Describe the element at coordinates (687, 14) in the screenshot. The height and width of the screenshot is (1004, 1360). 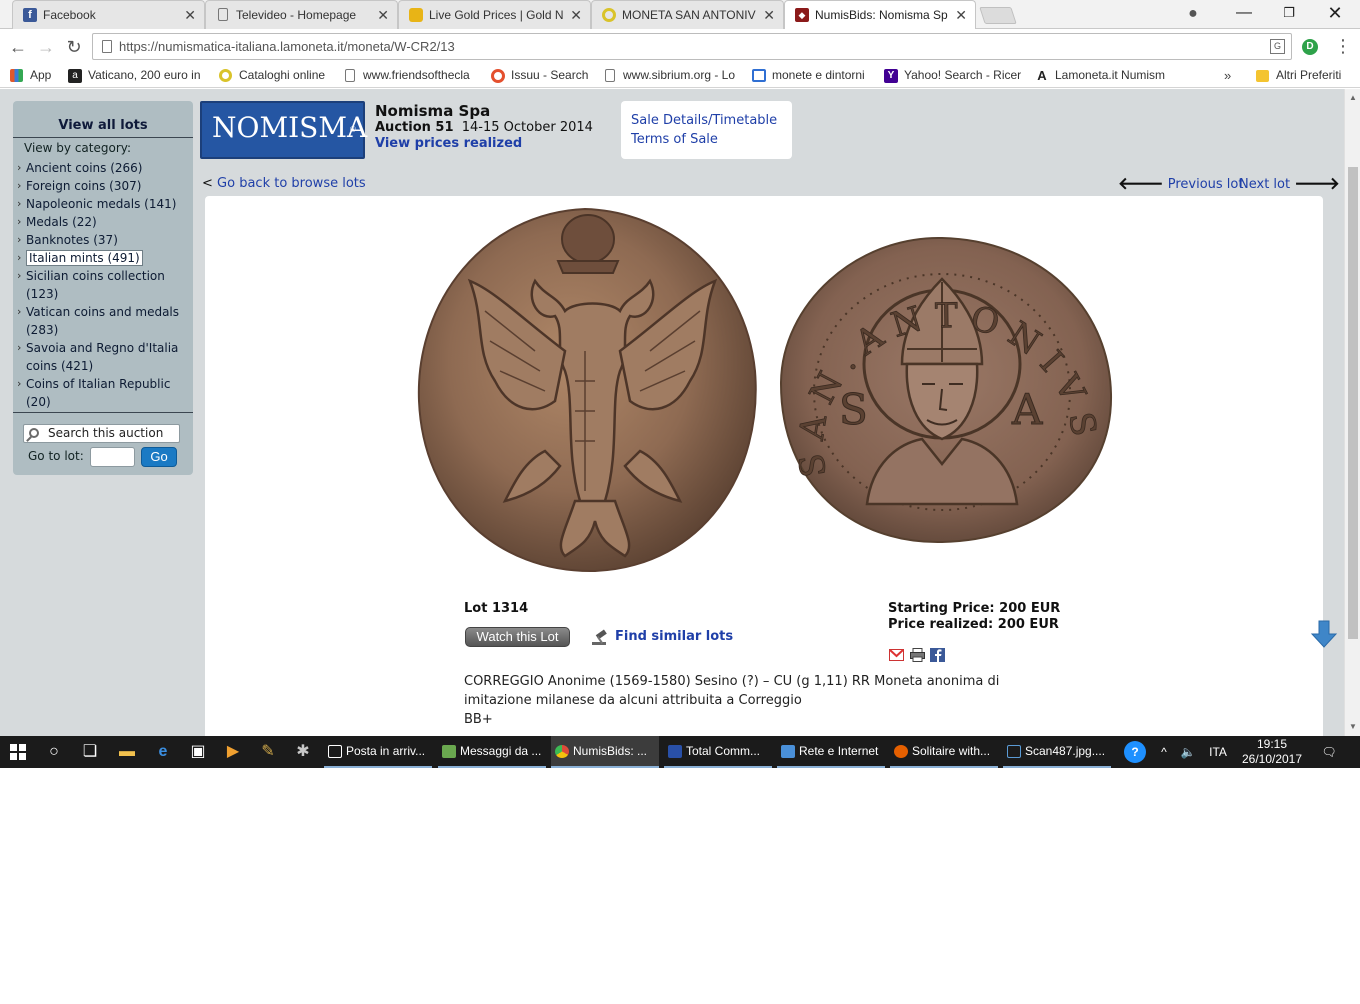
I see `tab-moneta: MONETA SAN ANTONIV ✕` at that location.